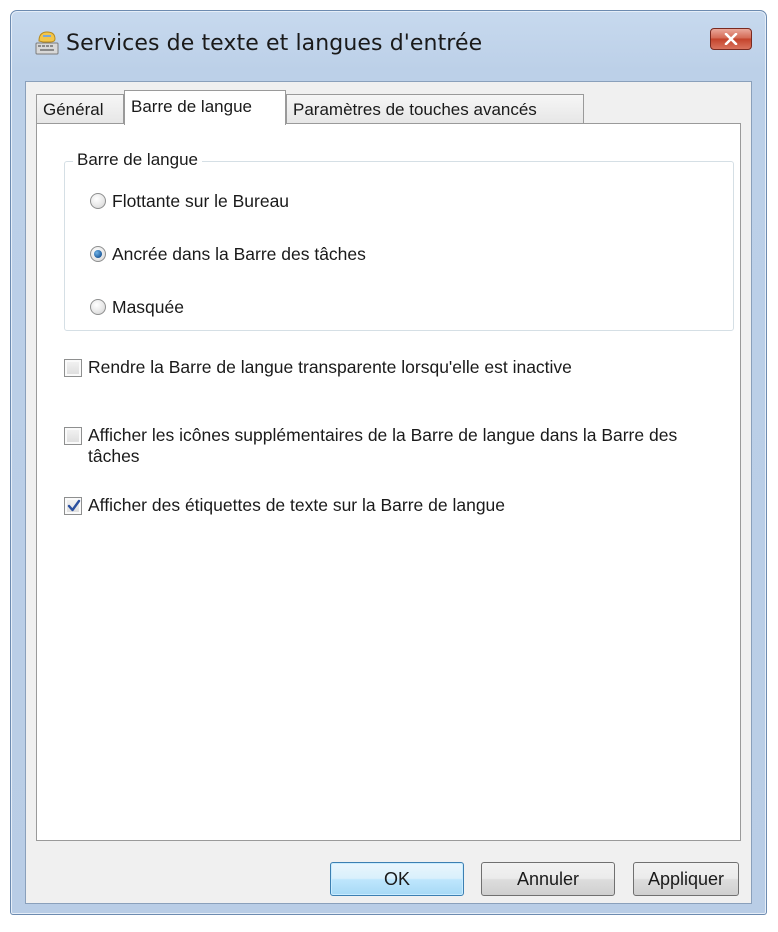 This screenshot has height=932, width=778. Describe the element at coordinates (686, 879) in the screenshot. I see `apply-button: Appliquer` at that location.